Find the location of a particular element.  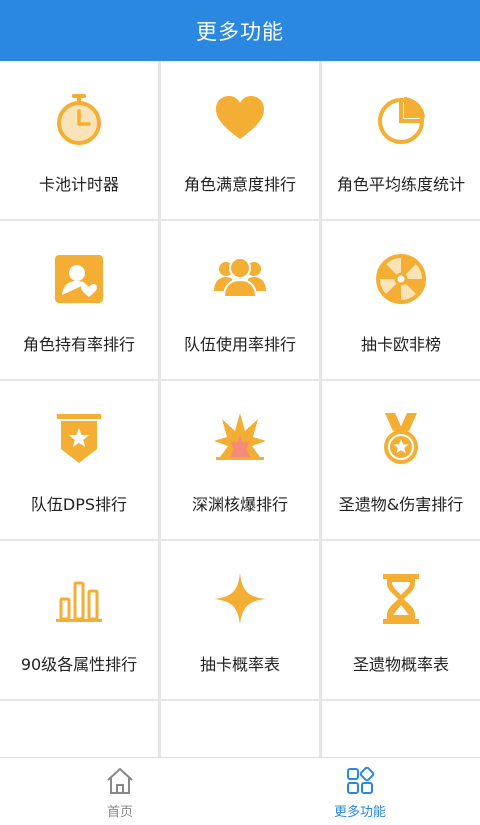

feature-character-ownership: 角色持有率排行 is located at coordinates (79, 300).